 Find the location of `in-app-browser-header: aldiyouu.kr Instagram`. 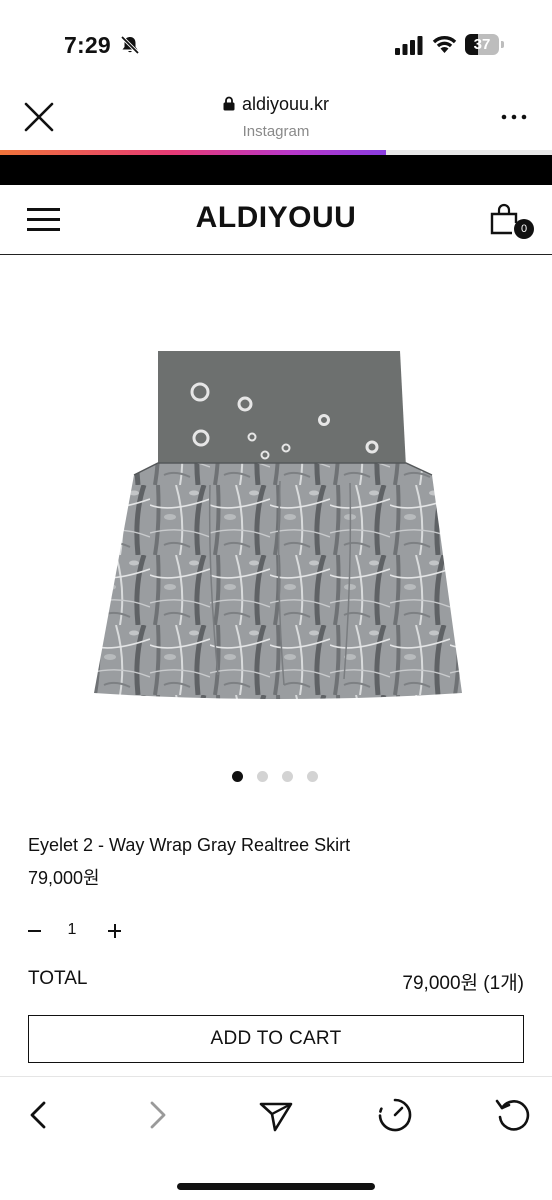

in-app-browser-header: aldiyouu.kr Instagram is located at coordinates (276, 117).